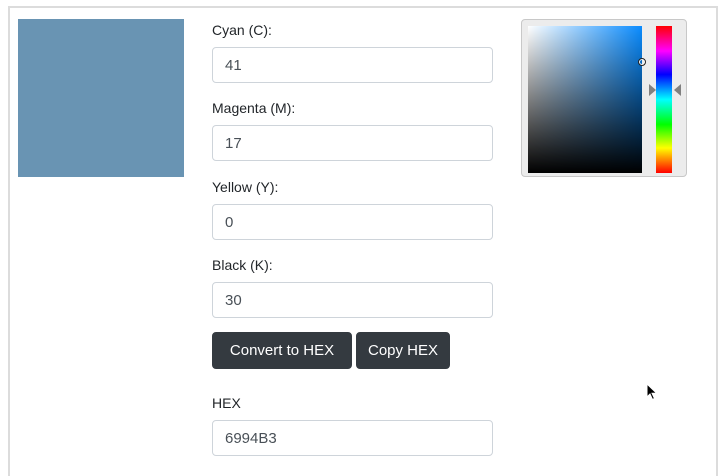  Describe the element at coordinates (664, 99) in the screenshot. I see `hue-slider` at that location.